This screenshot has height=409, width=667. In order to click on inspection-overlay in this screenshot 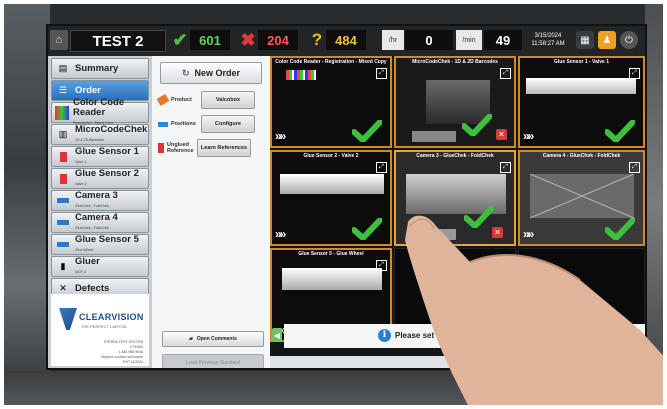, I will do `click(582, 196)`.